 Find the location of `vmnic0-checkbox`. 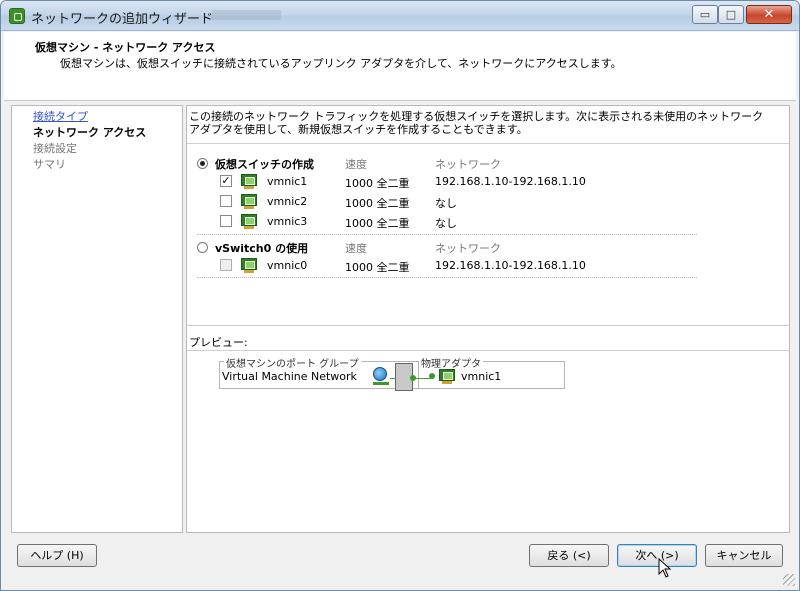

vmnic0-checkbox is located at coordinates (226, 265).